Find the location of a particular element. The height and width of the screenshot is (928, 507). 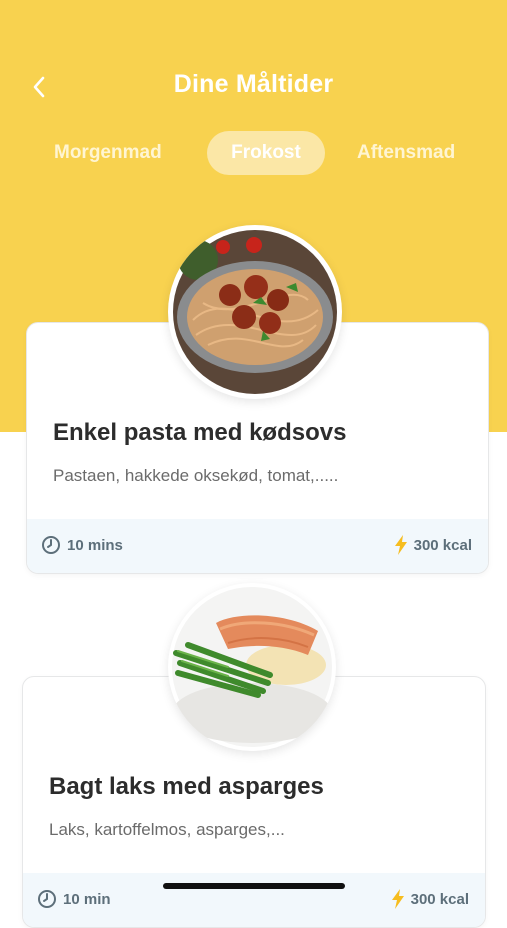

tab-morgenmad: Morgenmad is located at coordinates (108, 153).